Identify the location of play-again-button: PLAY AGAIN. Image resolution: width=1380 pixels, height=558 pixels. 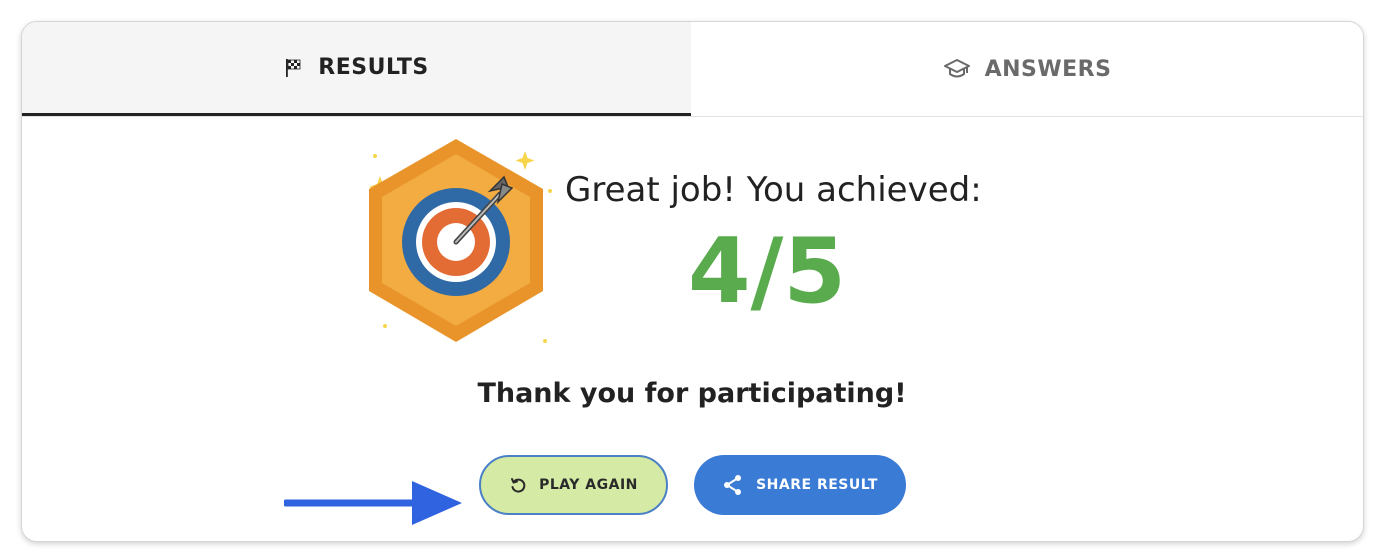
(573, 485).